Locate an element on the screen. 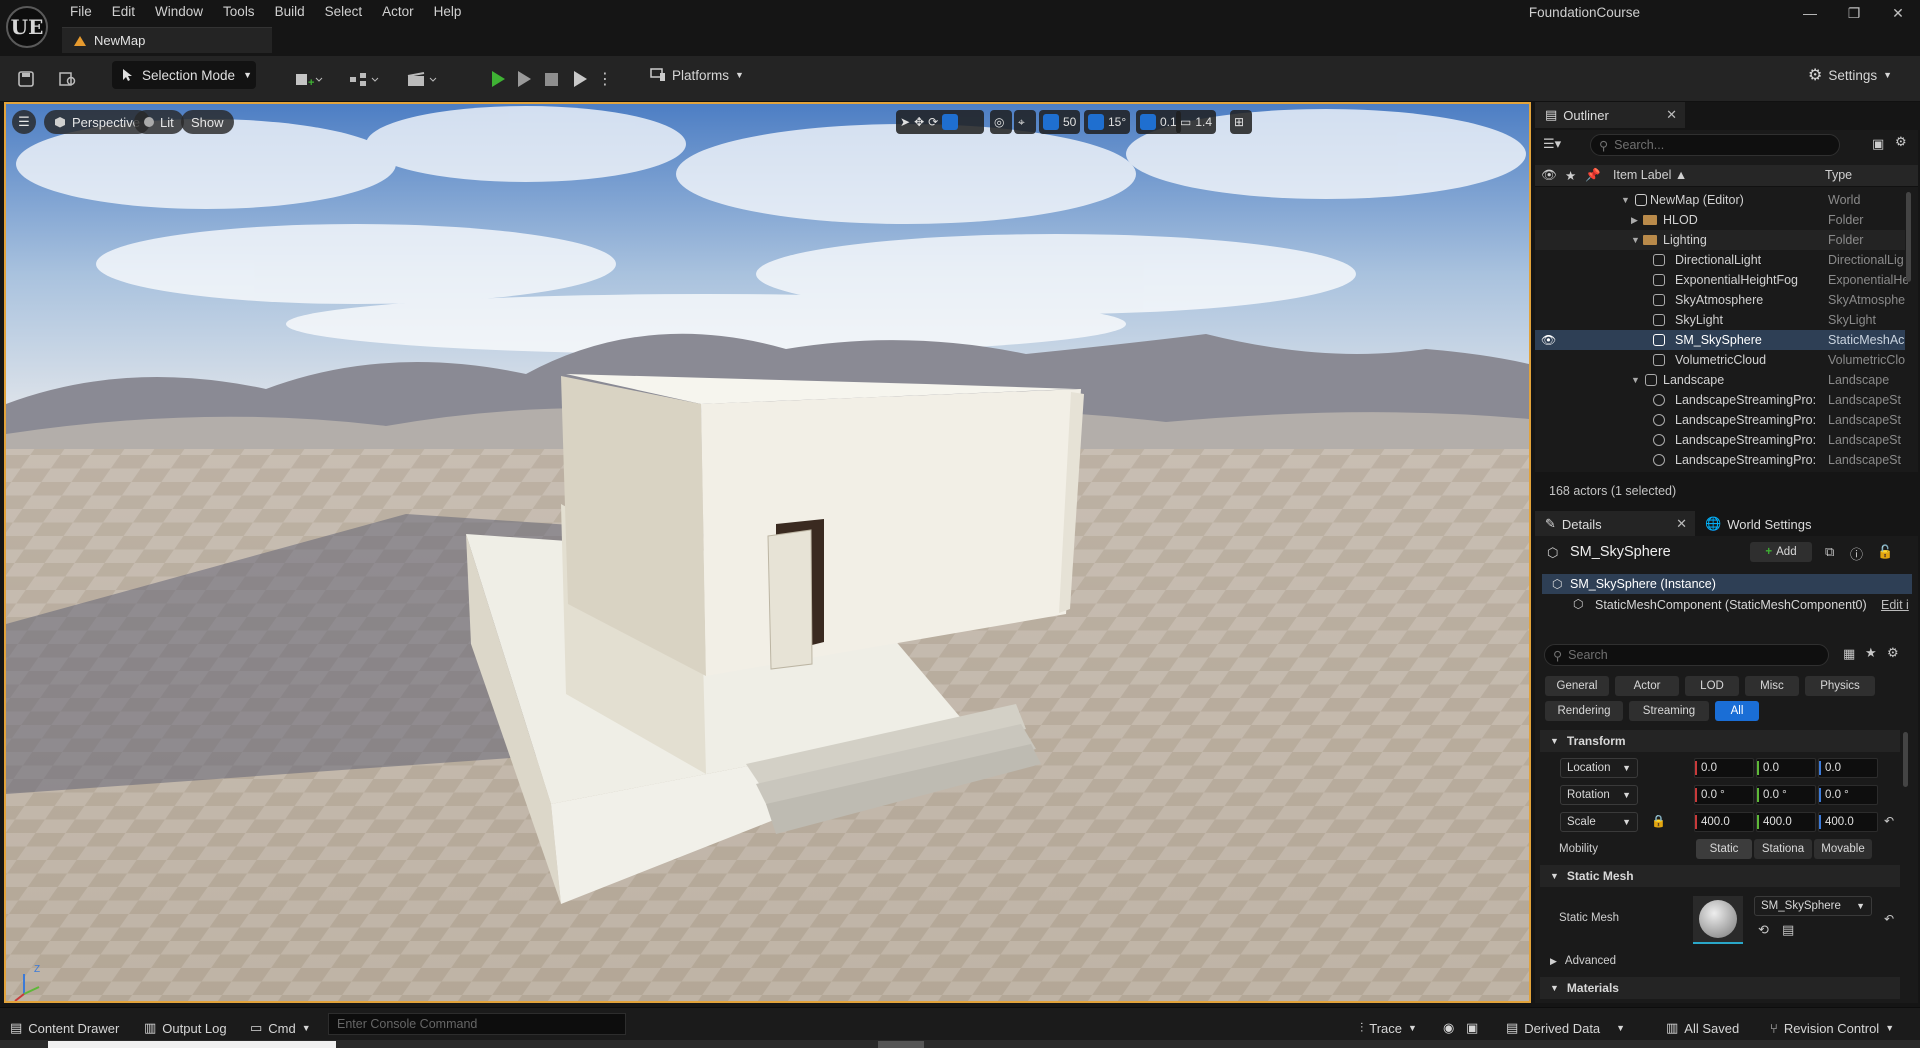 Image resolution: width=1920 pixels, height=1048 pixels. filter-rendering: Rendering is located at coordinates (1584, 711).